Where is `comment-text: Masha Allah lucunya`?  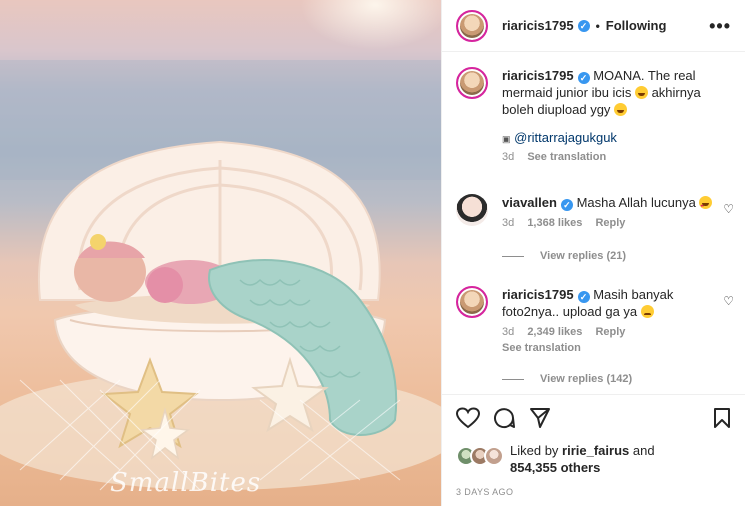
comment-text: Masha Allah lucunya is located at coordinates (636, 202).